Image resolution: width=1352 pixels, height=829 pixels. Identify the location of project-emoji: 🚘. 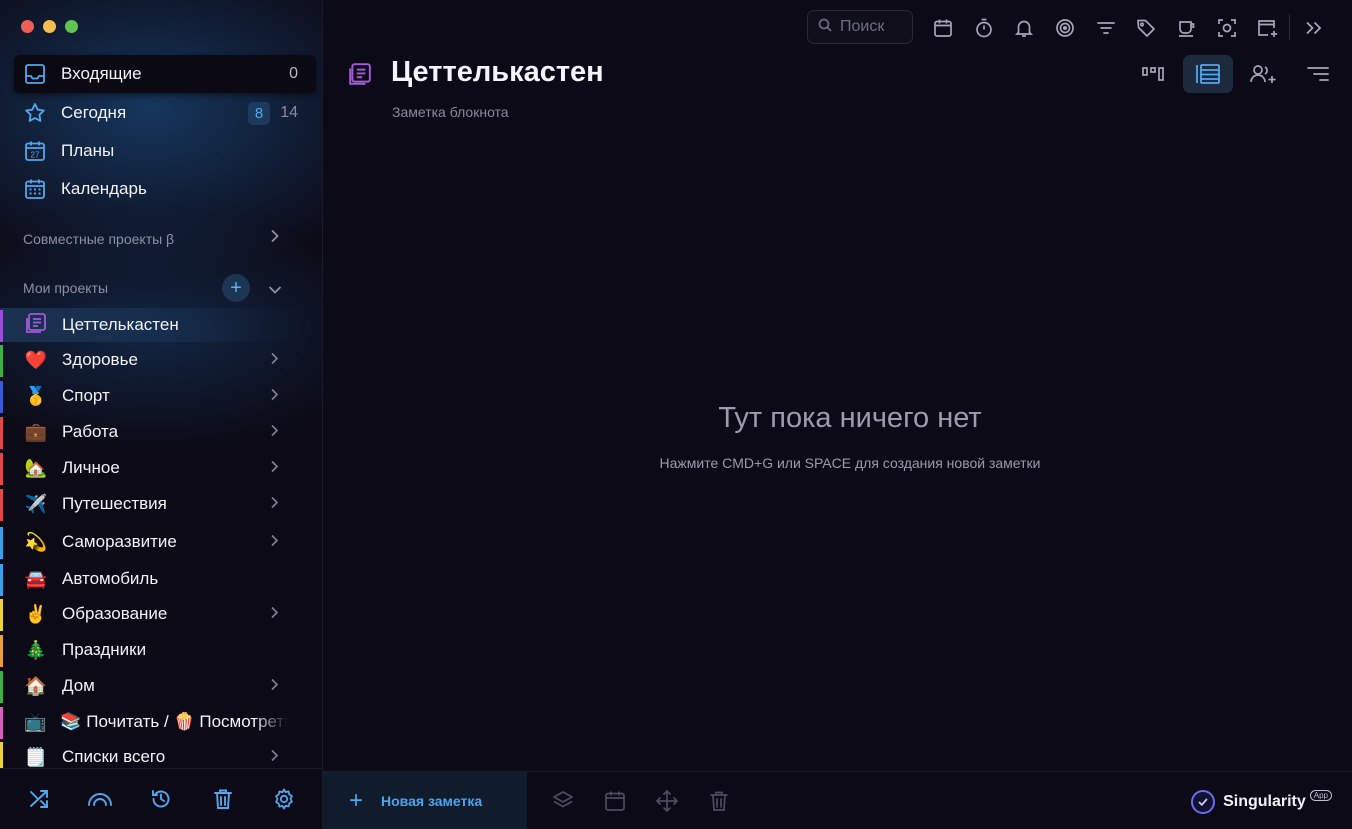
(36, 578).